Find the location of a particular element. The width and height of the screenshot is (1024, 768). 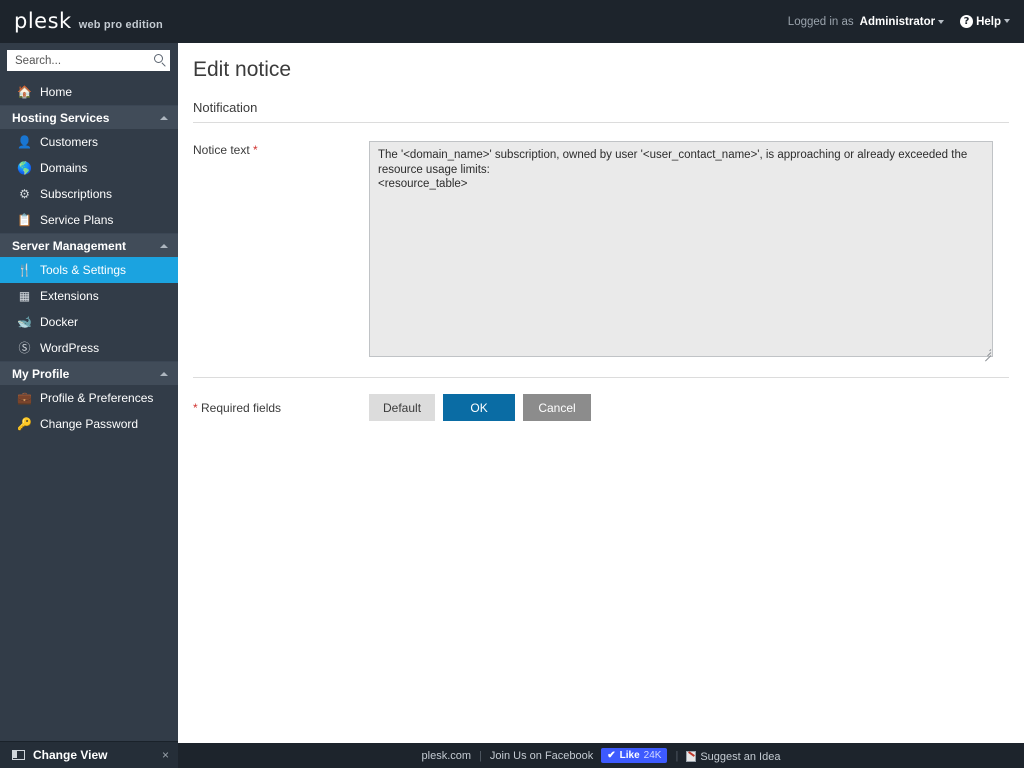

globe-icon: 🌎 is located at coordinates (24, 168).